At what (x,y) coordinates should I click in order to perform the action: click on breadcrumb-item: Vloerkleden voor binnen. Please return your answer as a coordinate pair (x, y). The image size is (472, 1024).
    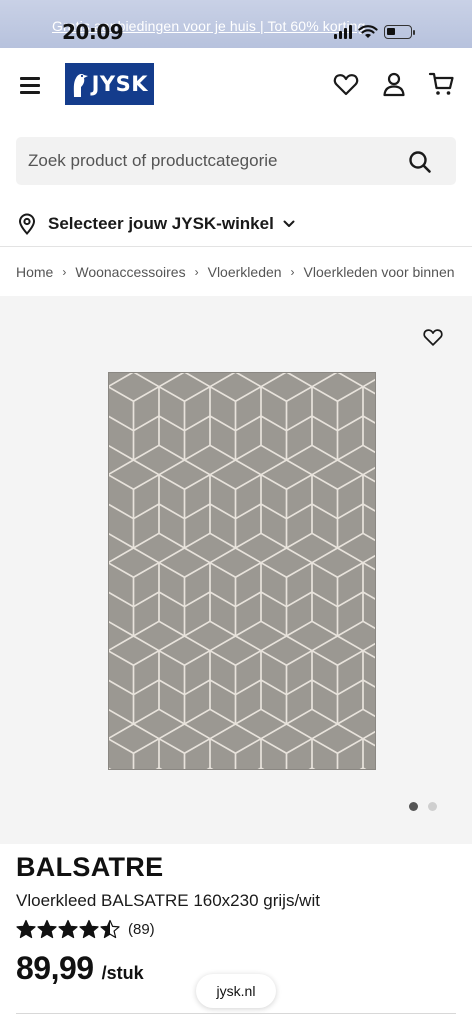
    Looking at the image, I should click on (379, 272).